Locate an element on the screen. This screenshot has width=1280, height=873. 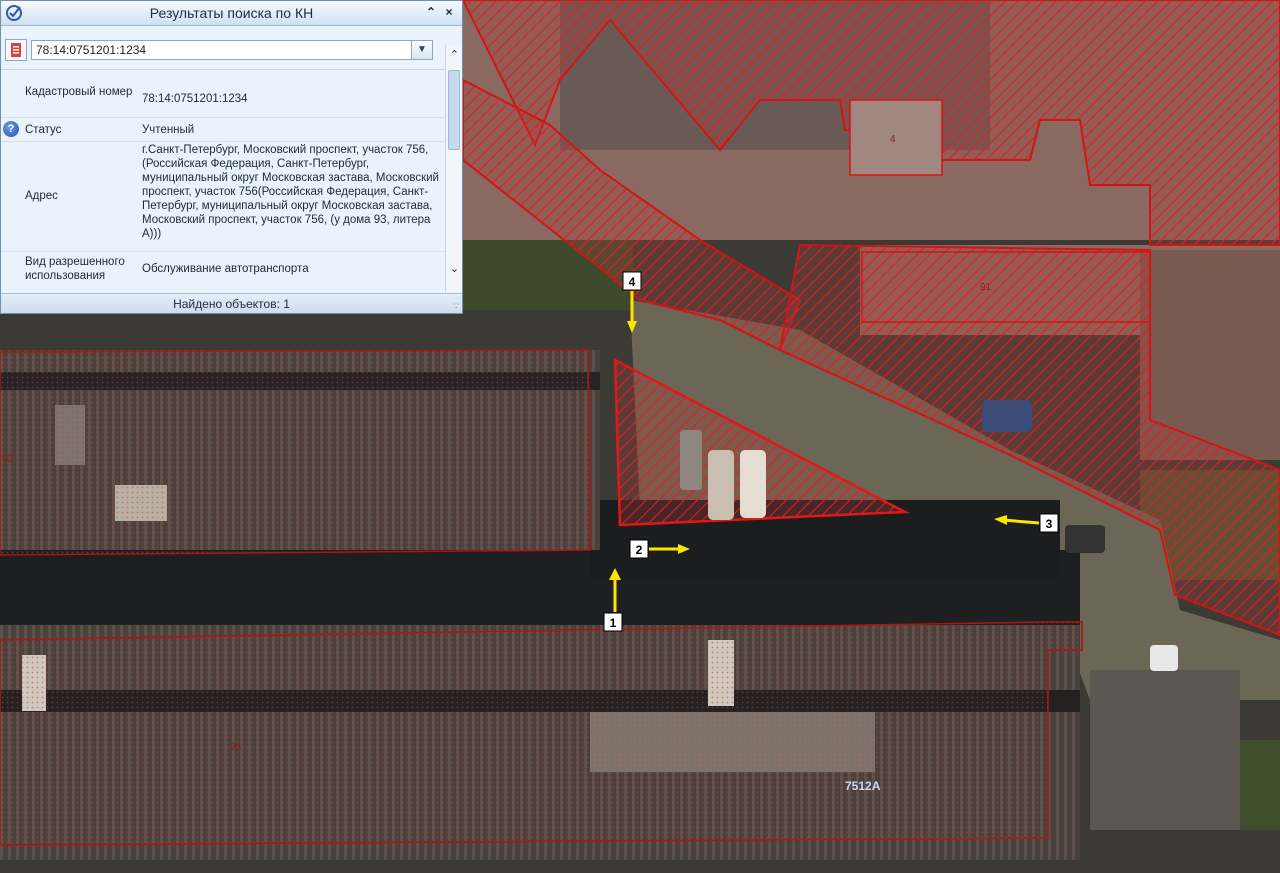
scroll-down-icon: ⌄ is located at coordinates (454, 269).